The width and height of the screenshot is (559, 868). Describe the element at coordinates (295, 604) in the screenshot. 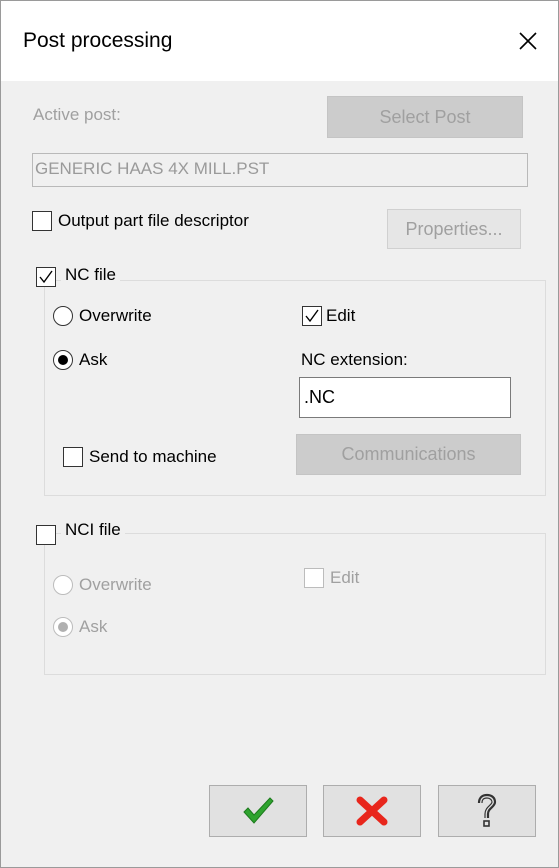

I see `nci-file-group` at that location.